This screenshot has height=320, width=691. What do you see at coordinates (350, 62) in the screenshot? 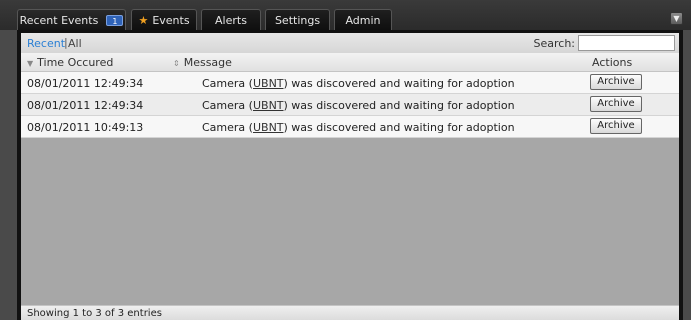
I see `table-header: ▼ Time Occured ⇕ Message Actions` at bounding box center [350, 62].